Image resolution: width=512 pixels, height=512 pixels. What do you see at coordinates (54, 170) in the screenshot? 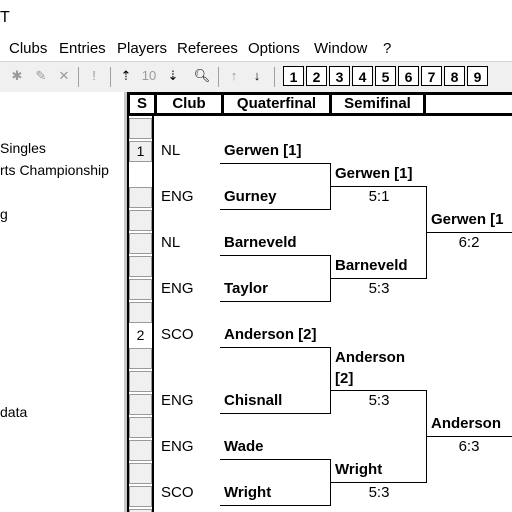
I see `tree-item-championship: rts Championship` at bounding box center [54, 170].